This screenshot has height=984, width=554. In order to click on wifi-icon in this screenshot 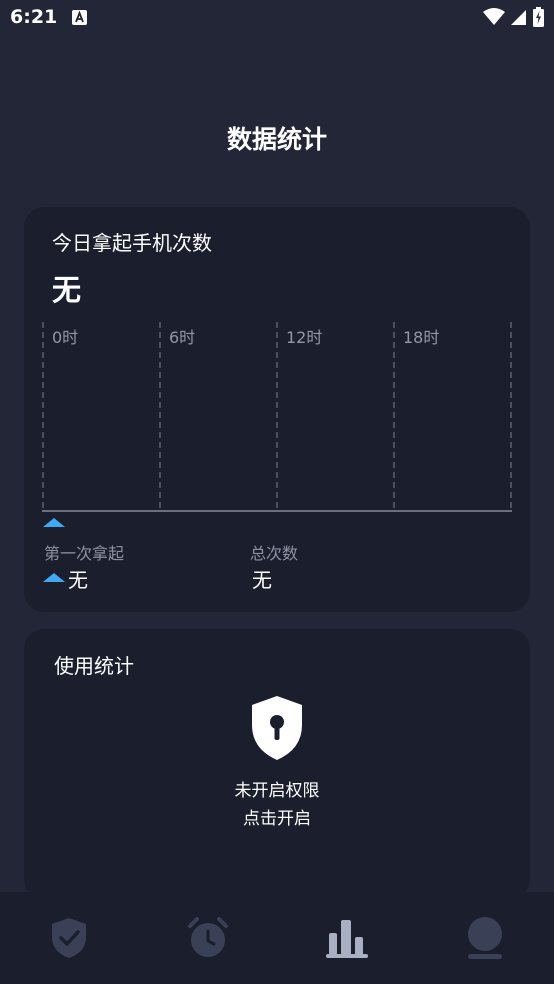, I will do `click(494, 16)`.